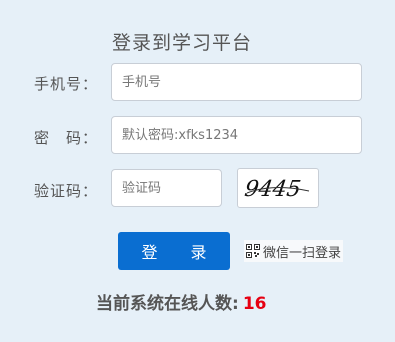 The width and height of the screenshot is (395, 342). Describe the element at coordinates (174, 251) in the screenshot. I see `login-button: 登 录` at that location.